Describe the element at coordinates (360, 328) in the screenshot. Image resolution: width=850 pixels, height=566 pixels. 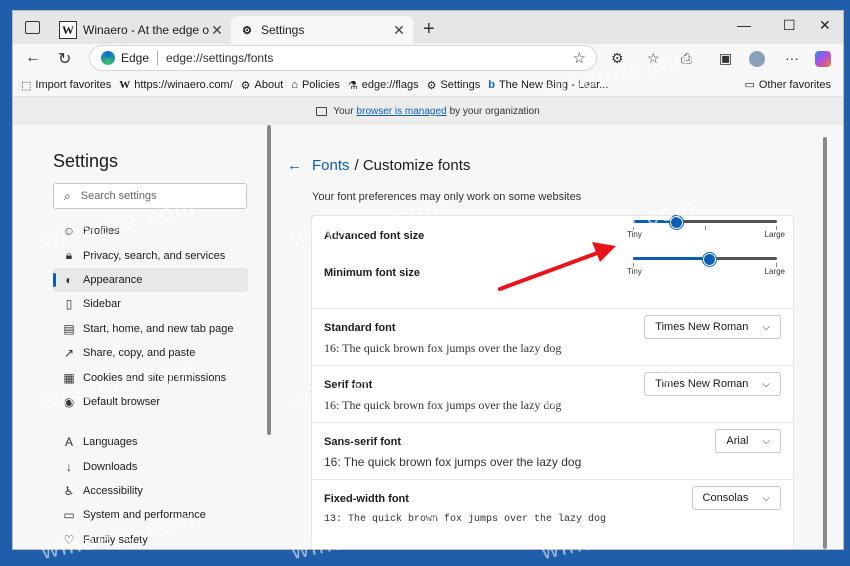
I see `standard-font-label: Standard font` at that location.